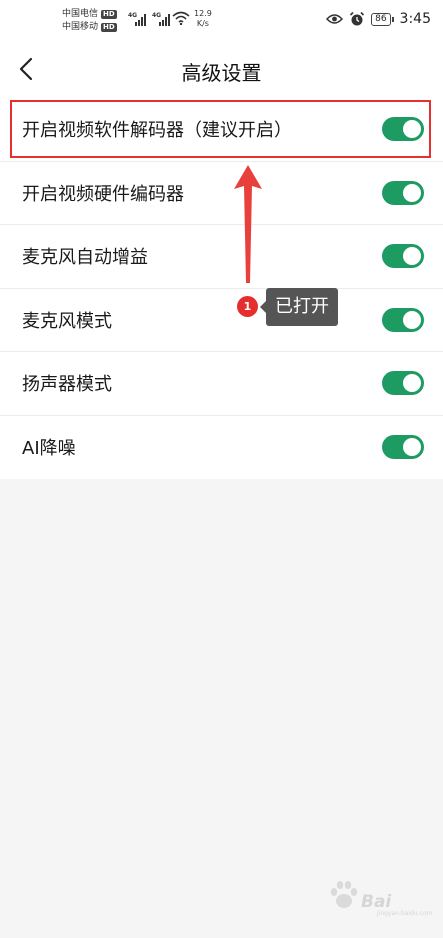 The width and height of the screenshot is (443, 938). What do you see at coordinates (181, 18) in the screenshot?
I see `wifi-icon` at bounding box center [181, 18].